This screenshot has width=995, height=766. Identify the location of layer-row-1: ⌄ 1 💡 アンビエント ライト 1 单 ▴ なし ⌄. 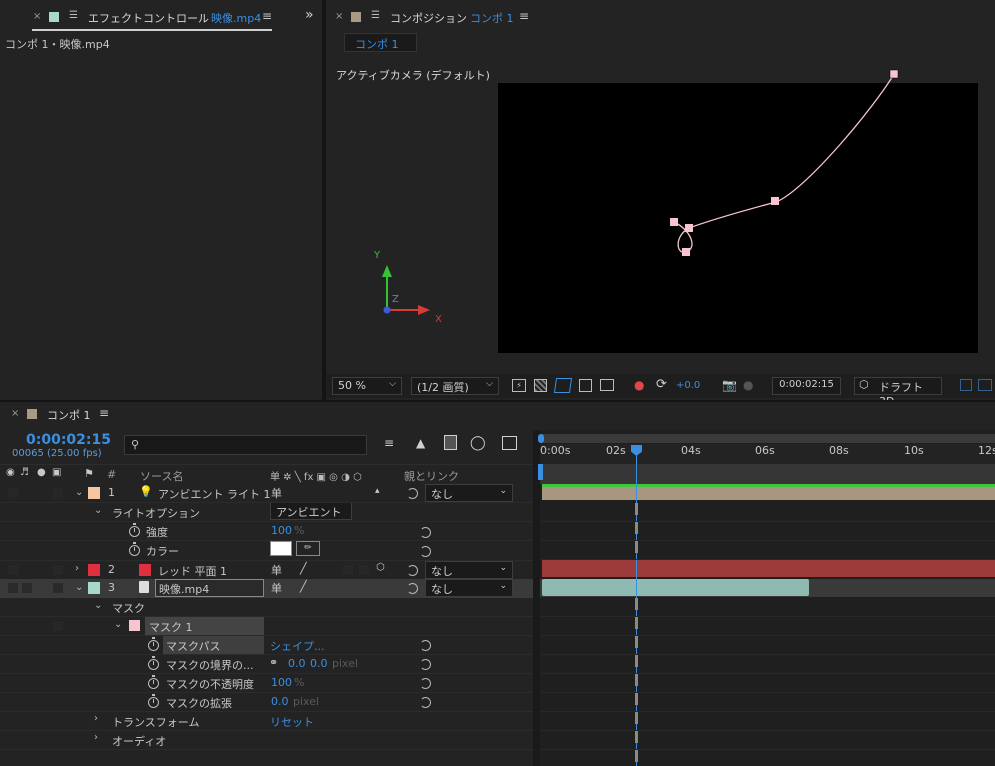
(266, 493).